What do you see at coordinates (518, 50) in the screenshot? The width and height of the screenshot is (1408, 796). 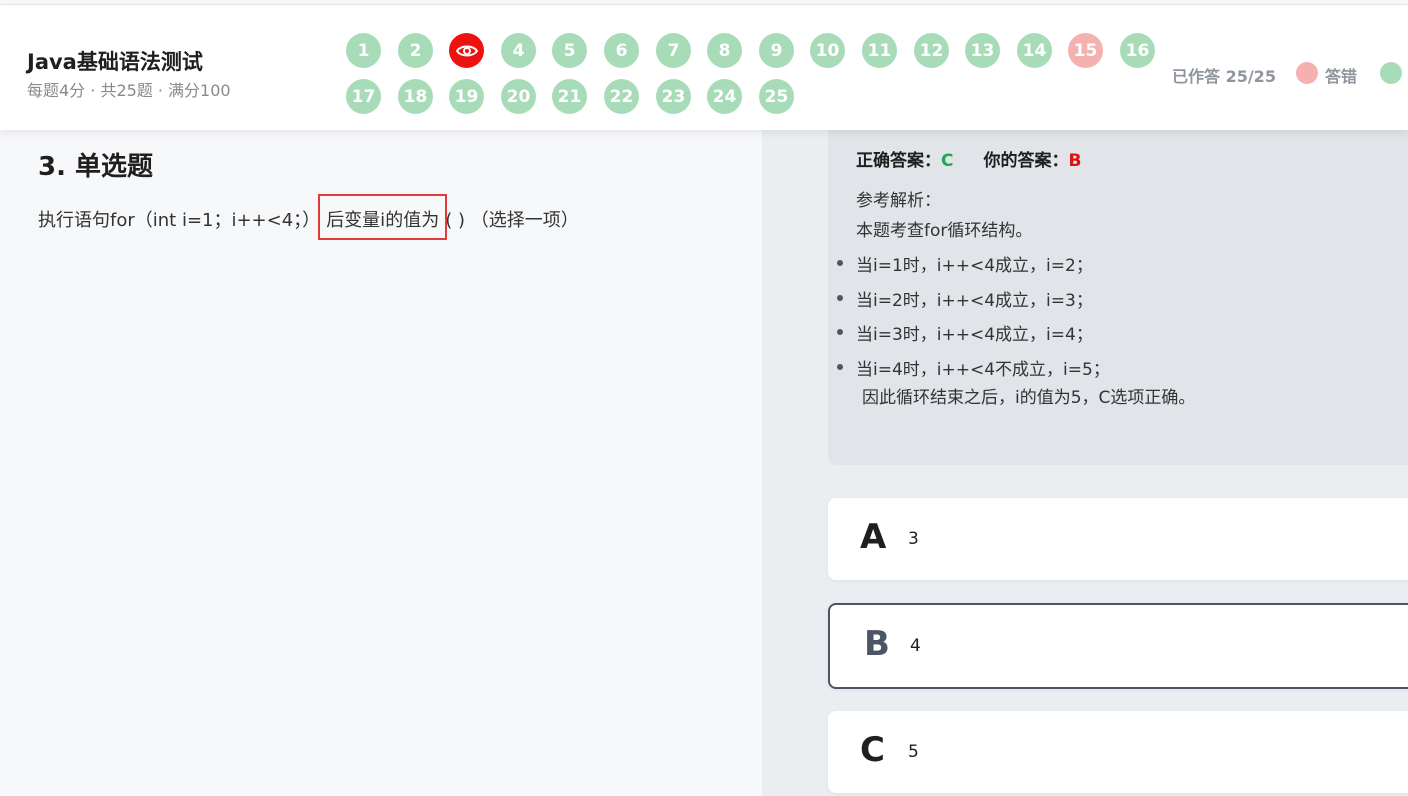 I see `question-nav-item: 4` at bounding box center [518, 50].